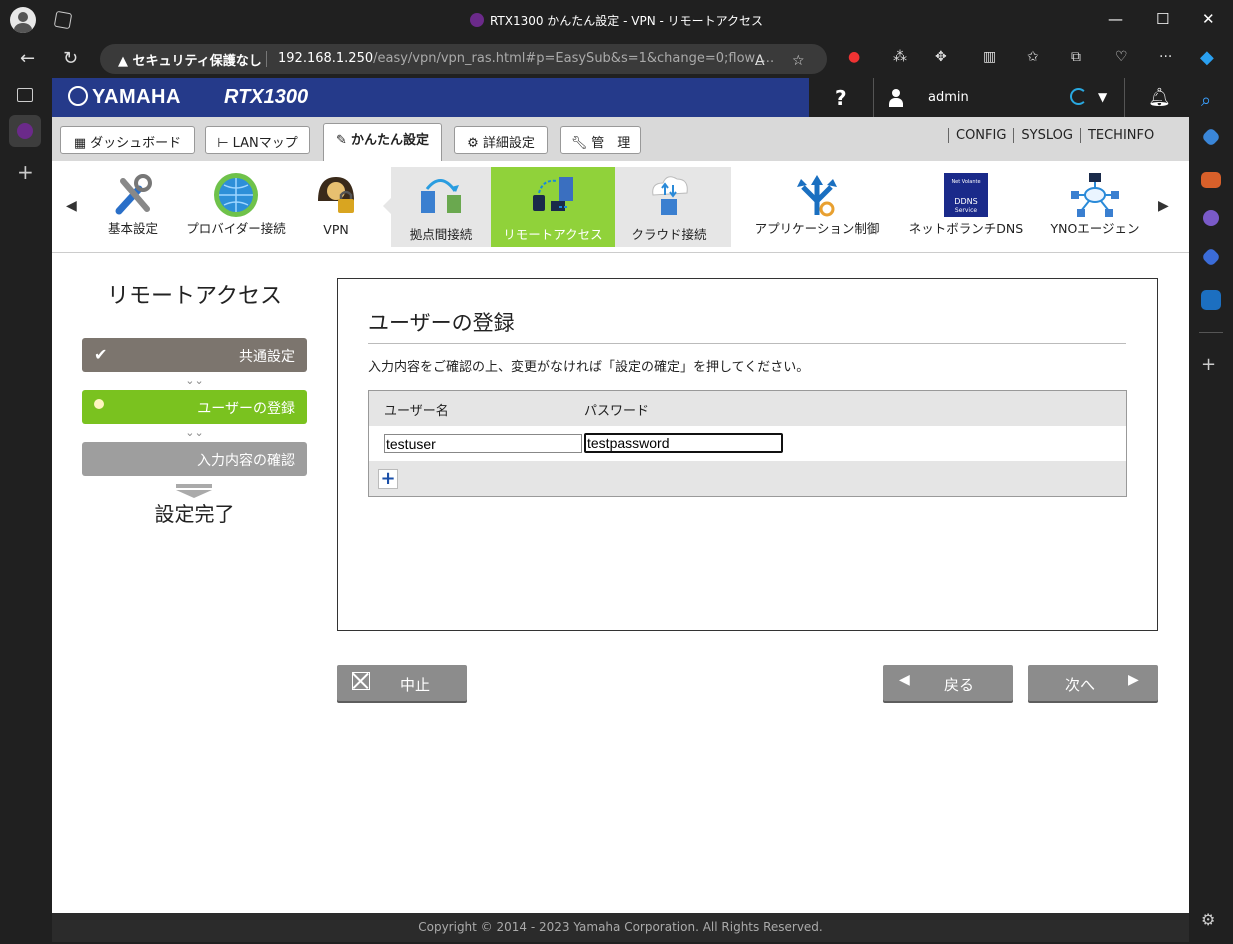 This screenshot has width=1233, height=944. I want to click on feature-vpn: VPN, so click(336, 205).